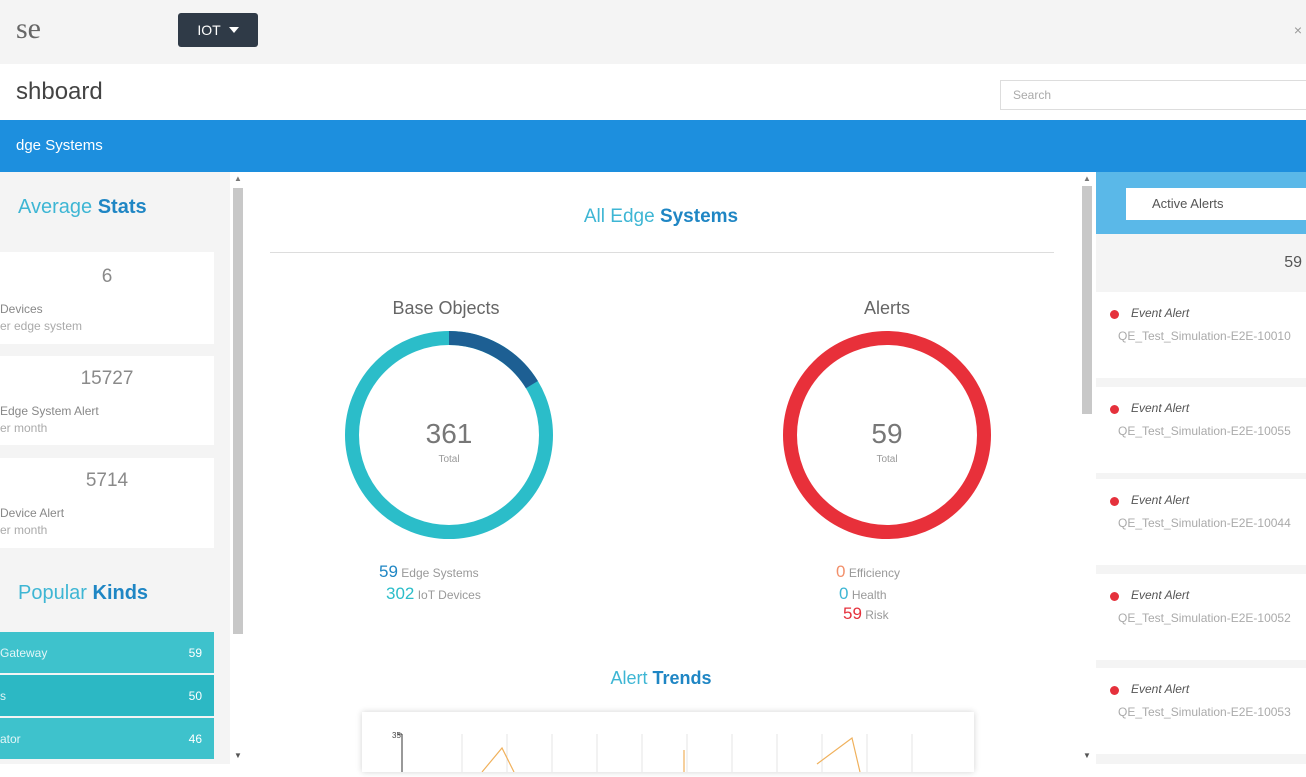 The image size is (1306, 777). I want to click on legend-efficiency: 0 Efficiency, so click(868, 572).